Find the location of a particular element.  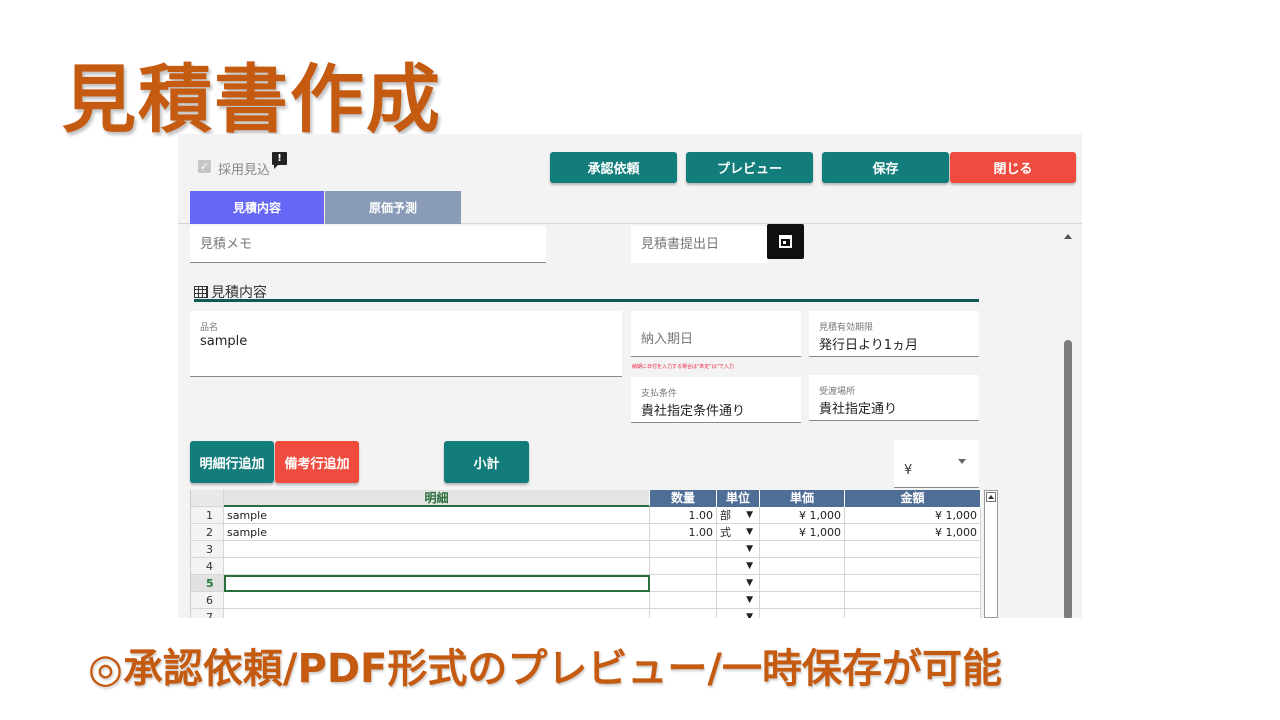

memo-field: 見積メモ is located at coordinates (368, 244).